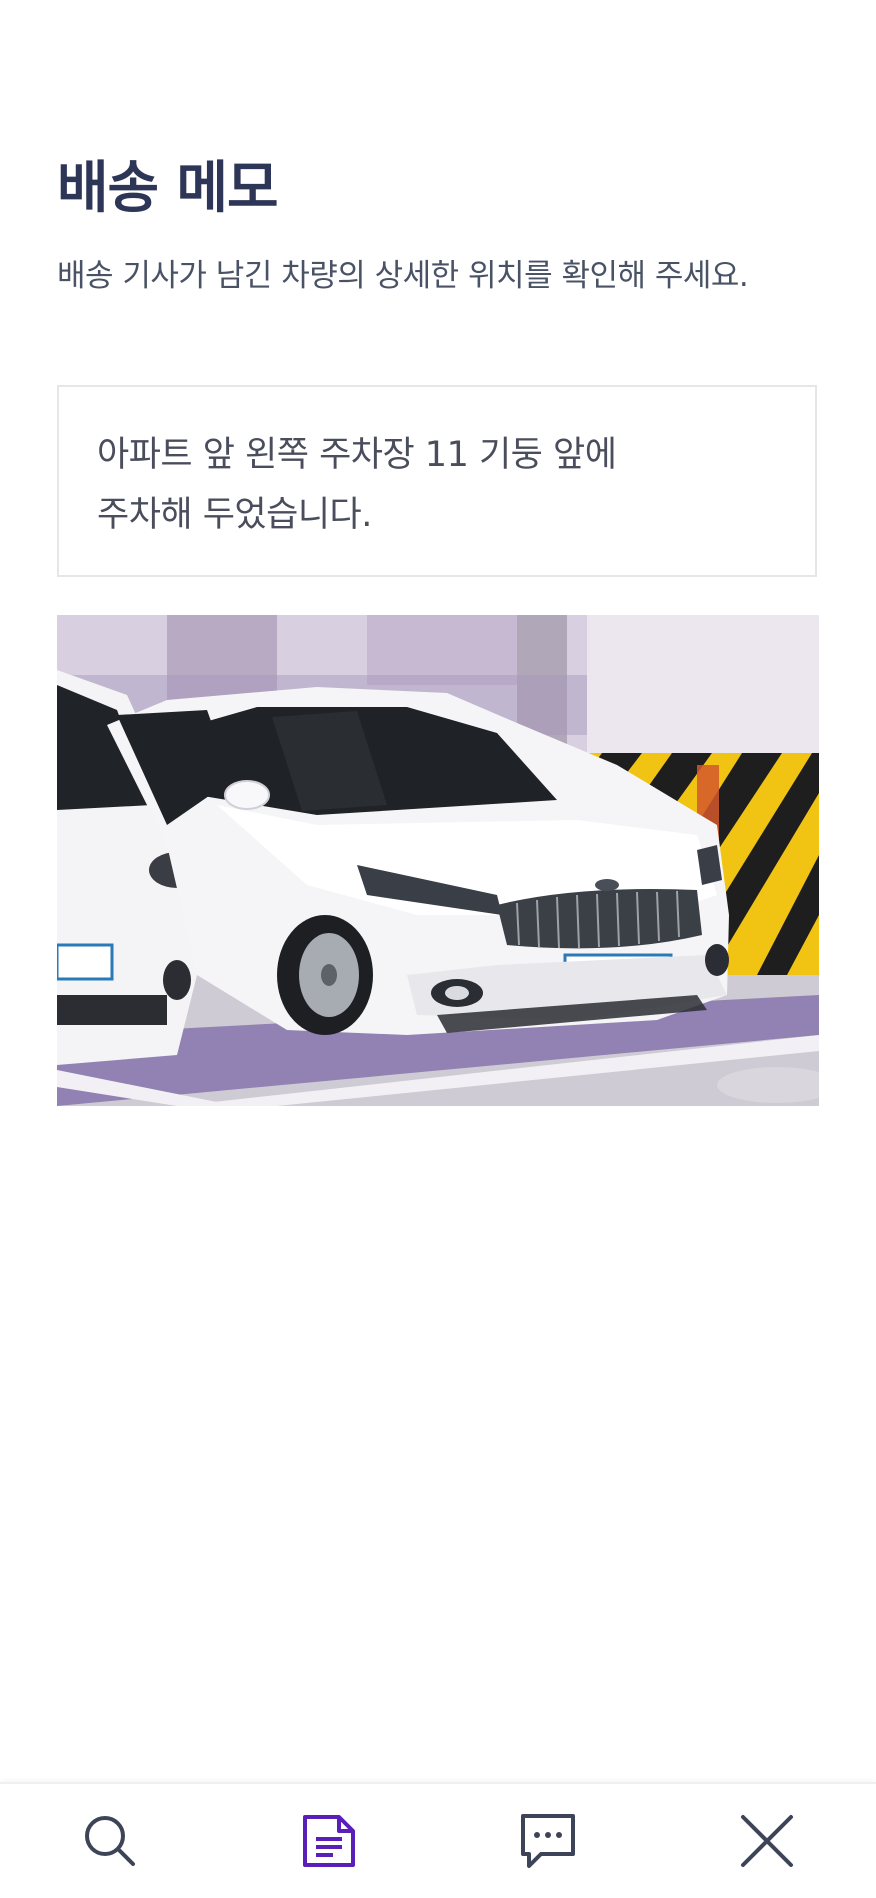  I want to click on chat-button, so click(547, 1841).